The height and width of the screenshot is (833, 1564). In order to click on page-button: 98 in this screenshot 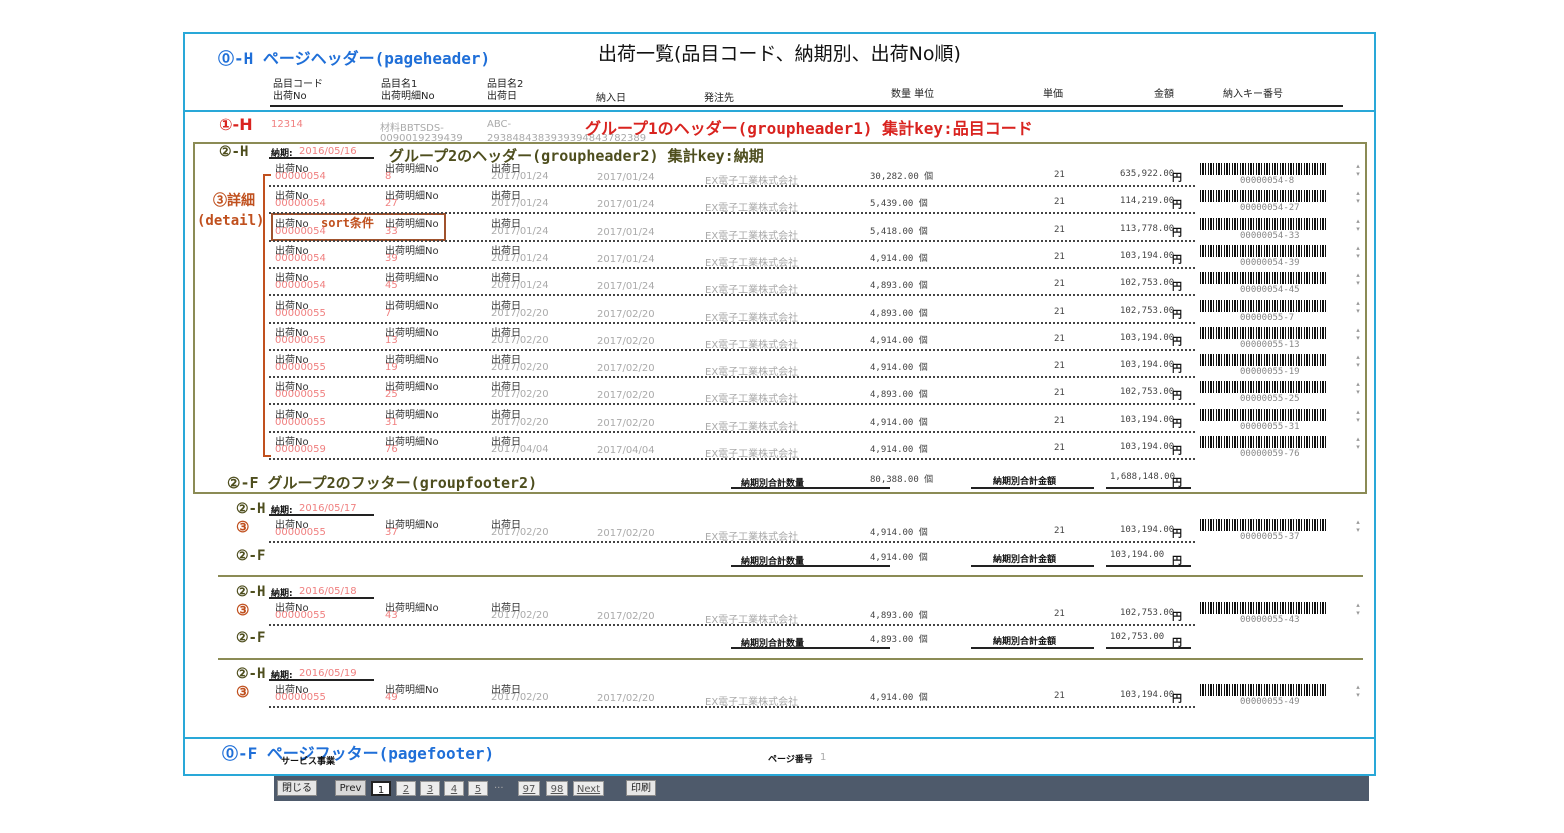, I will do `click(557, 788)`.